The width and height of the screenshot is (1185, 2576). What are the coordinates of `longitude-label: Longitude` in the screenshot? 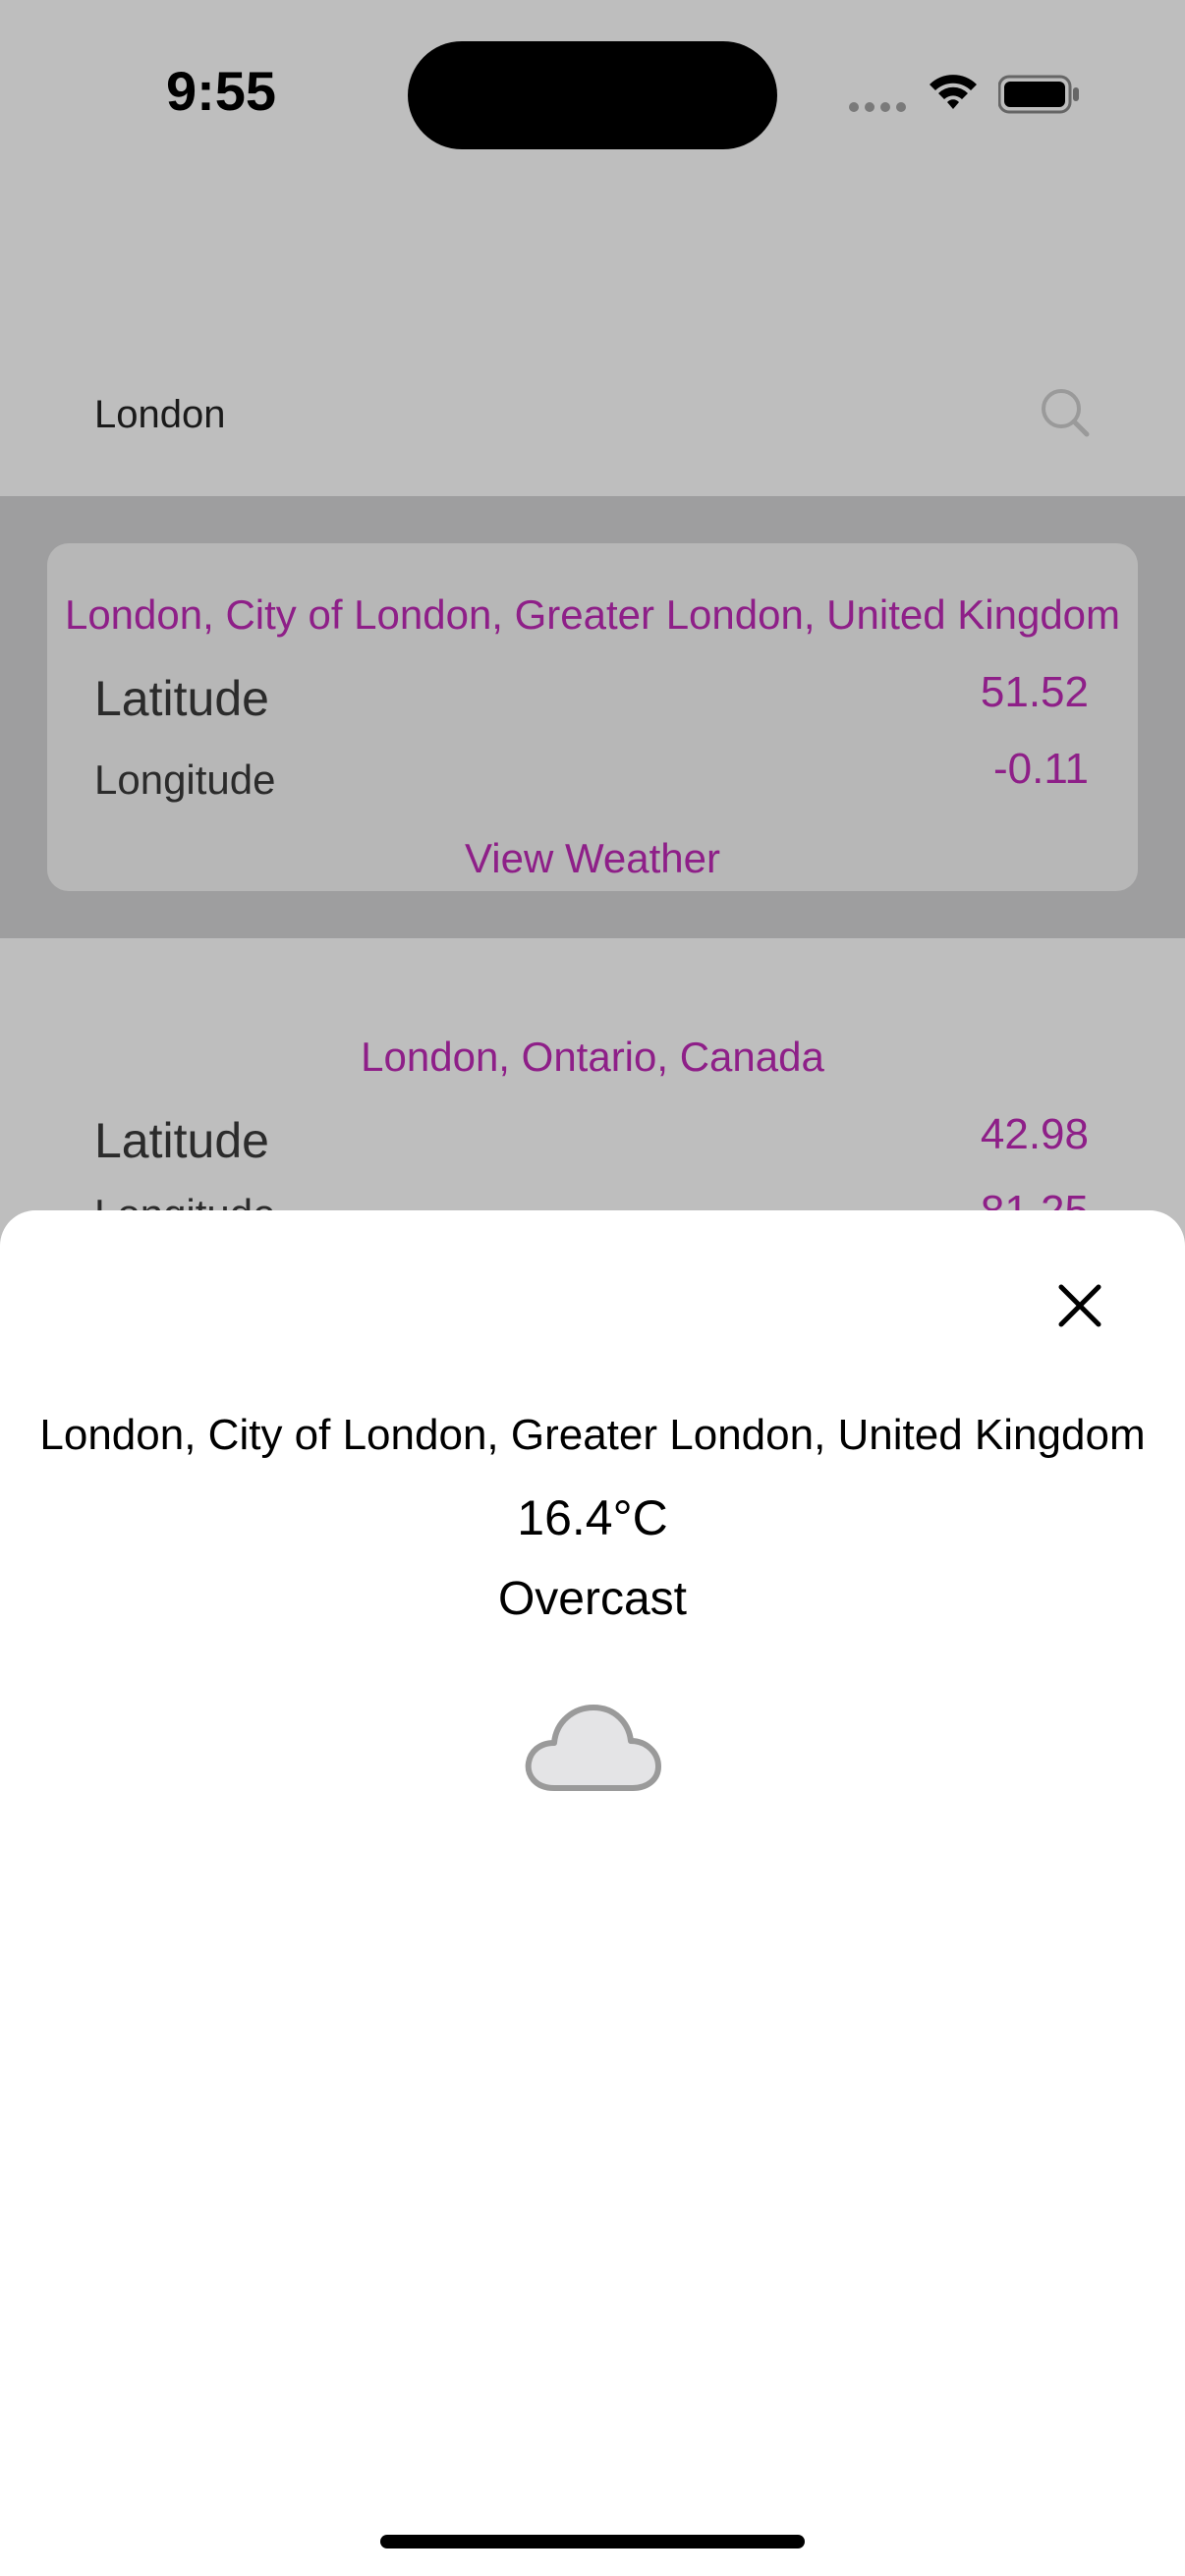 It's located at (185, 779).